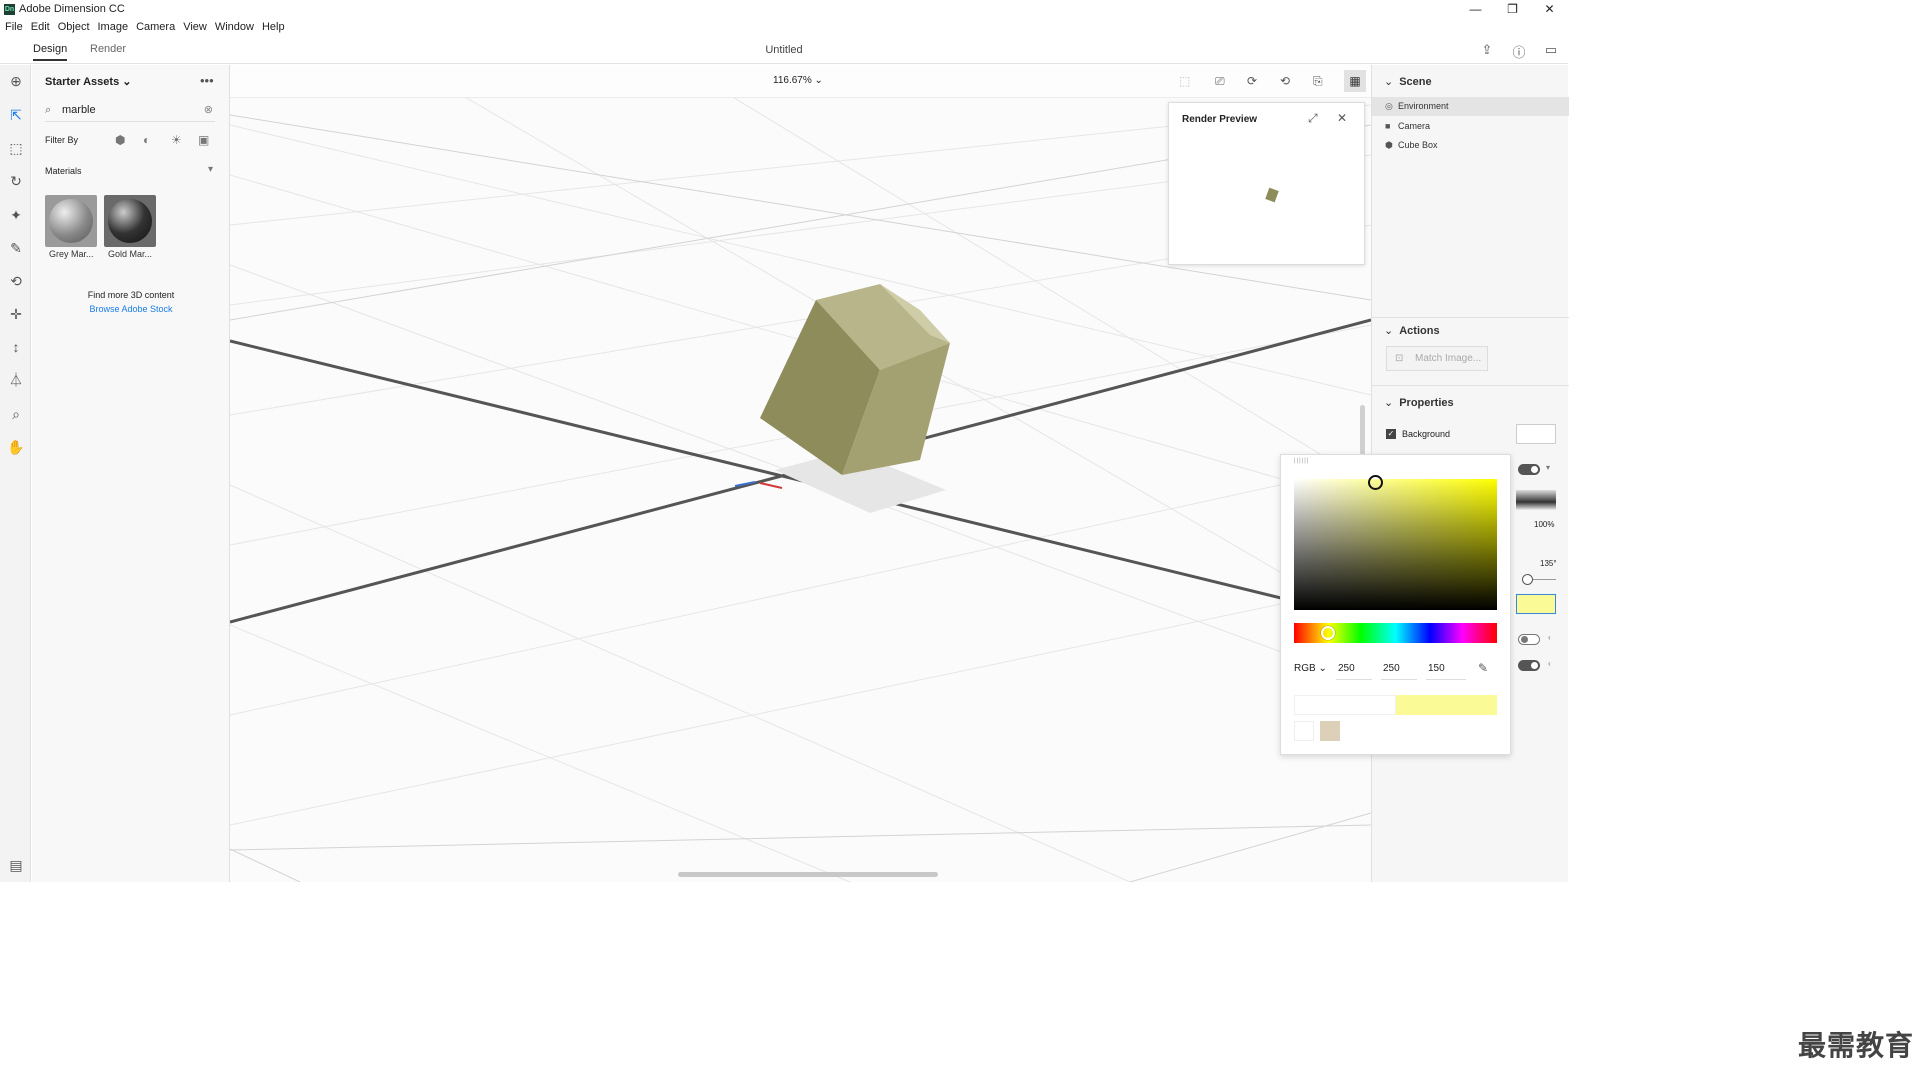 This screenshot has width=1920, height=1080. Describe the element at coordinates (1483, 668) in the screenshot. I see `eyedropper-icon: ✎` at that location.